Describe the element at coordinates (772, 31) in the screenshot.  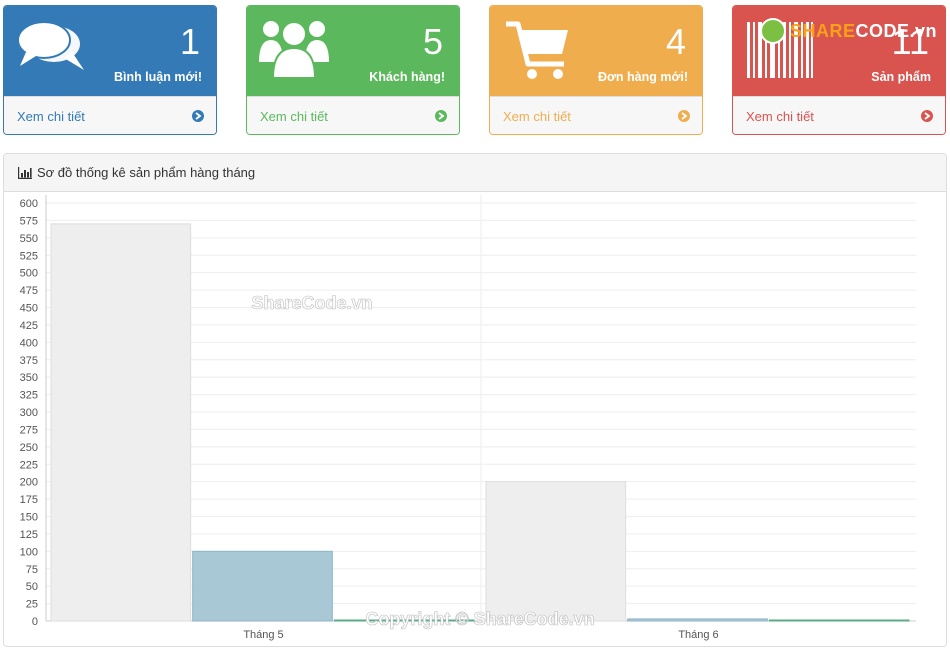
I see `logo-icon` at that location.